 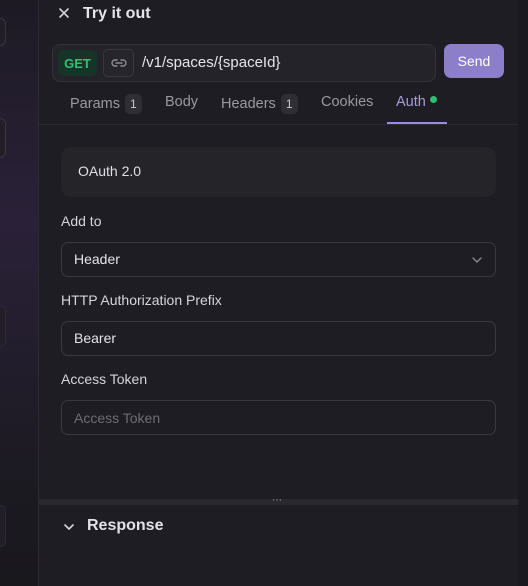 I want to click on close-icon, so click(x=64, y=13).